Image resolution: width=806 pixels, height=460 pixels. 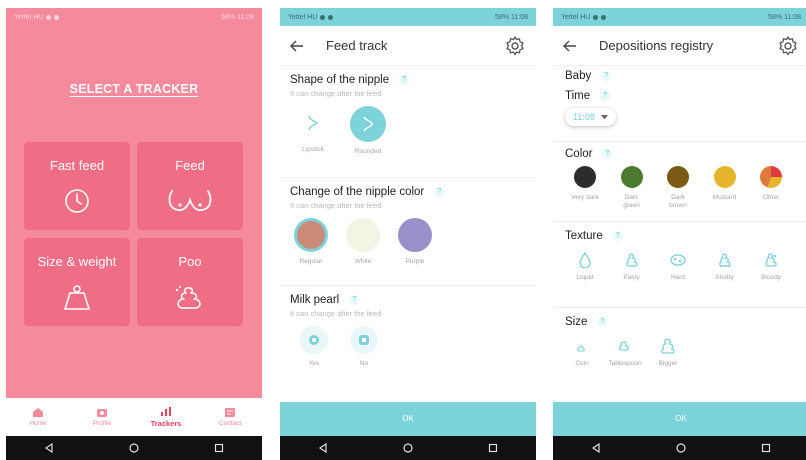 I want to click on size-option-bigger: Bigger, so click(x=668, y=353).